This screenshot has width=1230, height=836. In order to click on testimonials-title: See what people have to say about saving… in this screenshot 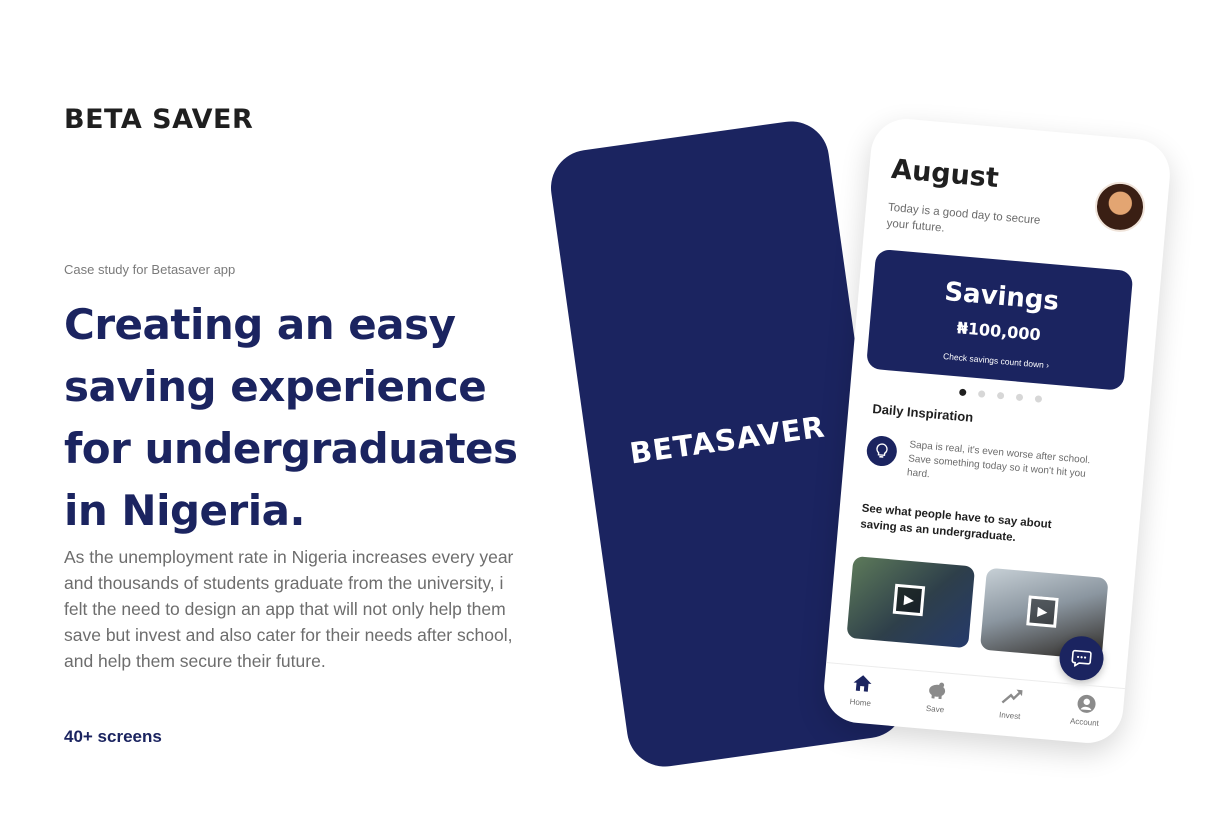, I will do `click(955, 523)`.